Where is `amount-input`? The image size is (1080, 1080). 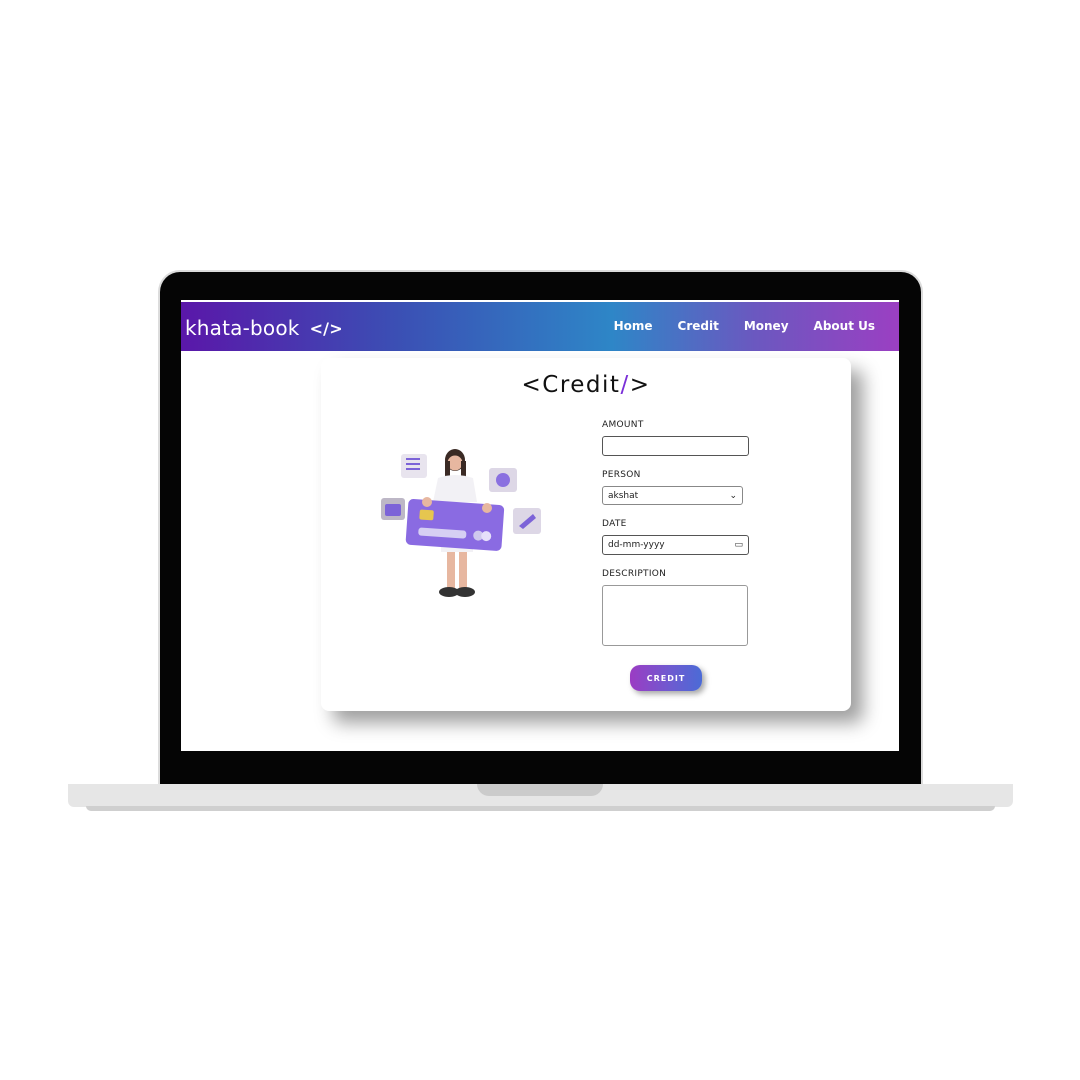 amount-input is located at coordinates (675, 446).